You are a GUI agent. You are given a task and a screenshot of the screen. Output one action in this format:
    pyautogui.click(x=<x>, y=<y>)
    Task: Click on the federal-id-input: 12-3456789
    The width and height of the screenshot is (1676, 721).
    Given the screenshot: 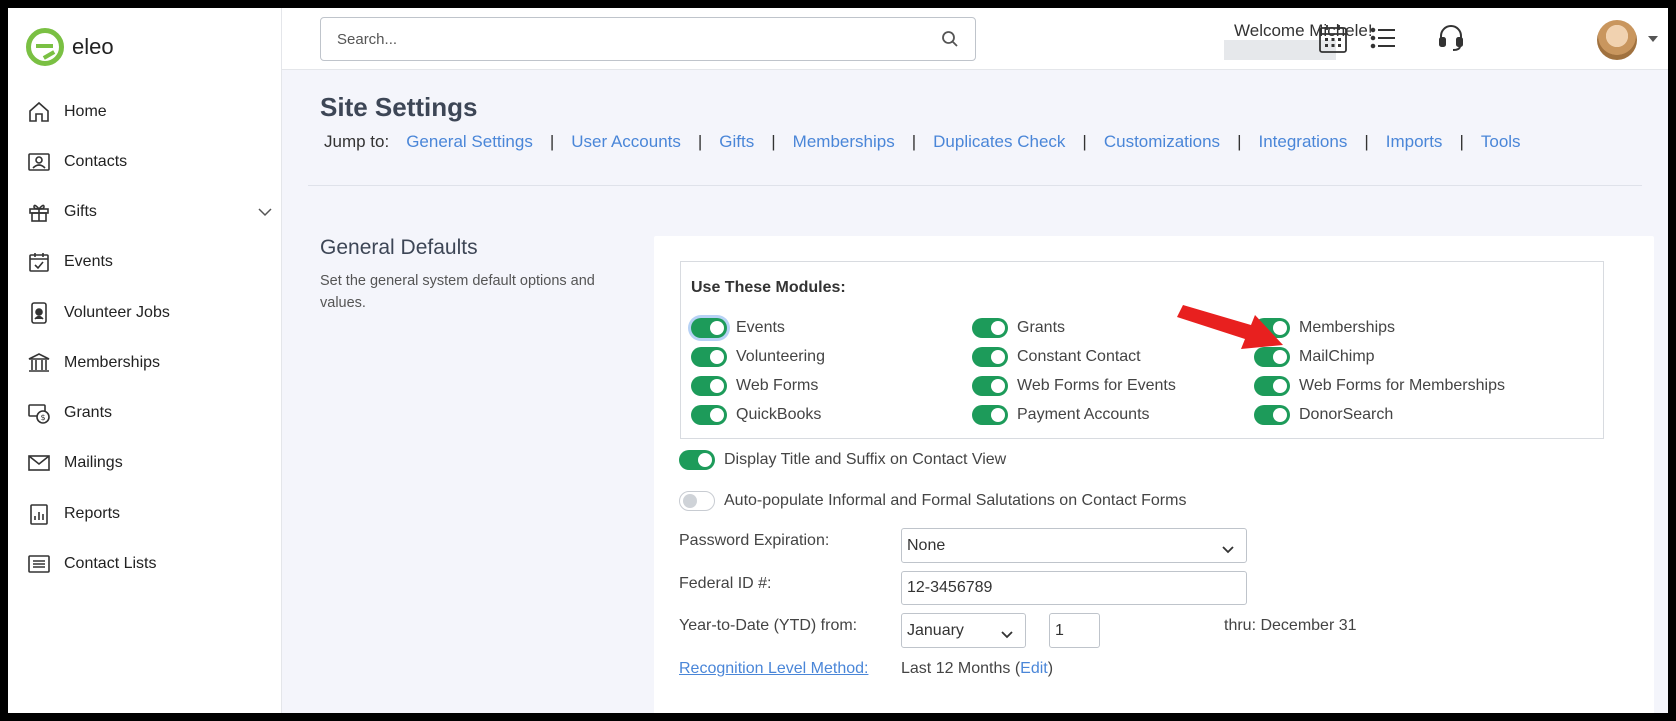 What is the action you would take?
    pyautogui.click(x=1074, y=588)
    